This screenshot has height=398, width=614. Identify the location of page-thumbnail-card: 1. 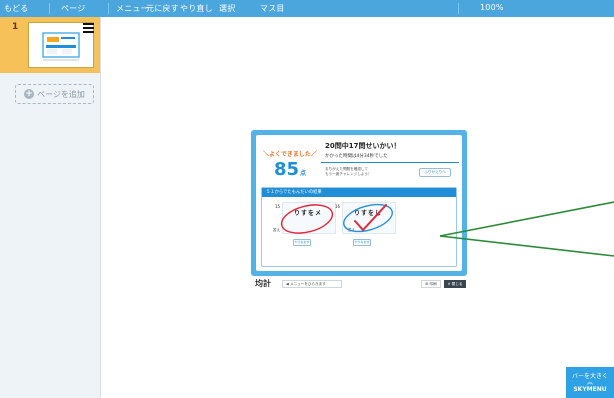
(50, 45).